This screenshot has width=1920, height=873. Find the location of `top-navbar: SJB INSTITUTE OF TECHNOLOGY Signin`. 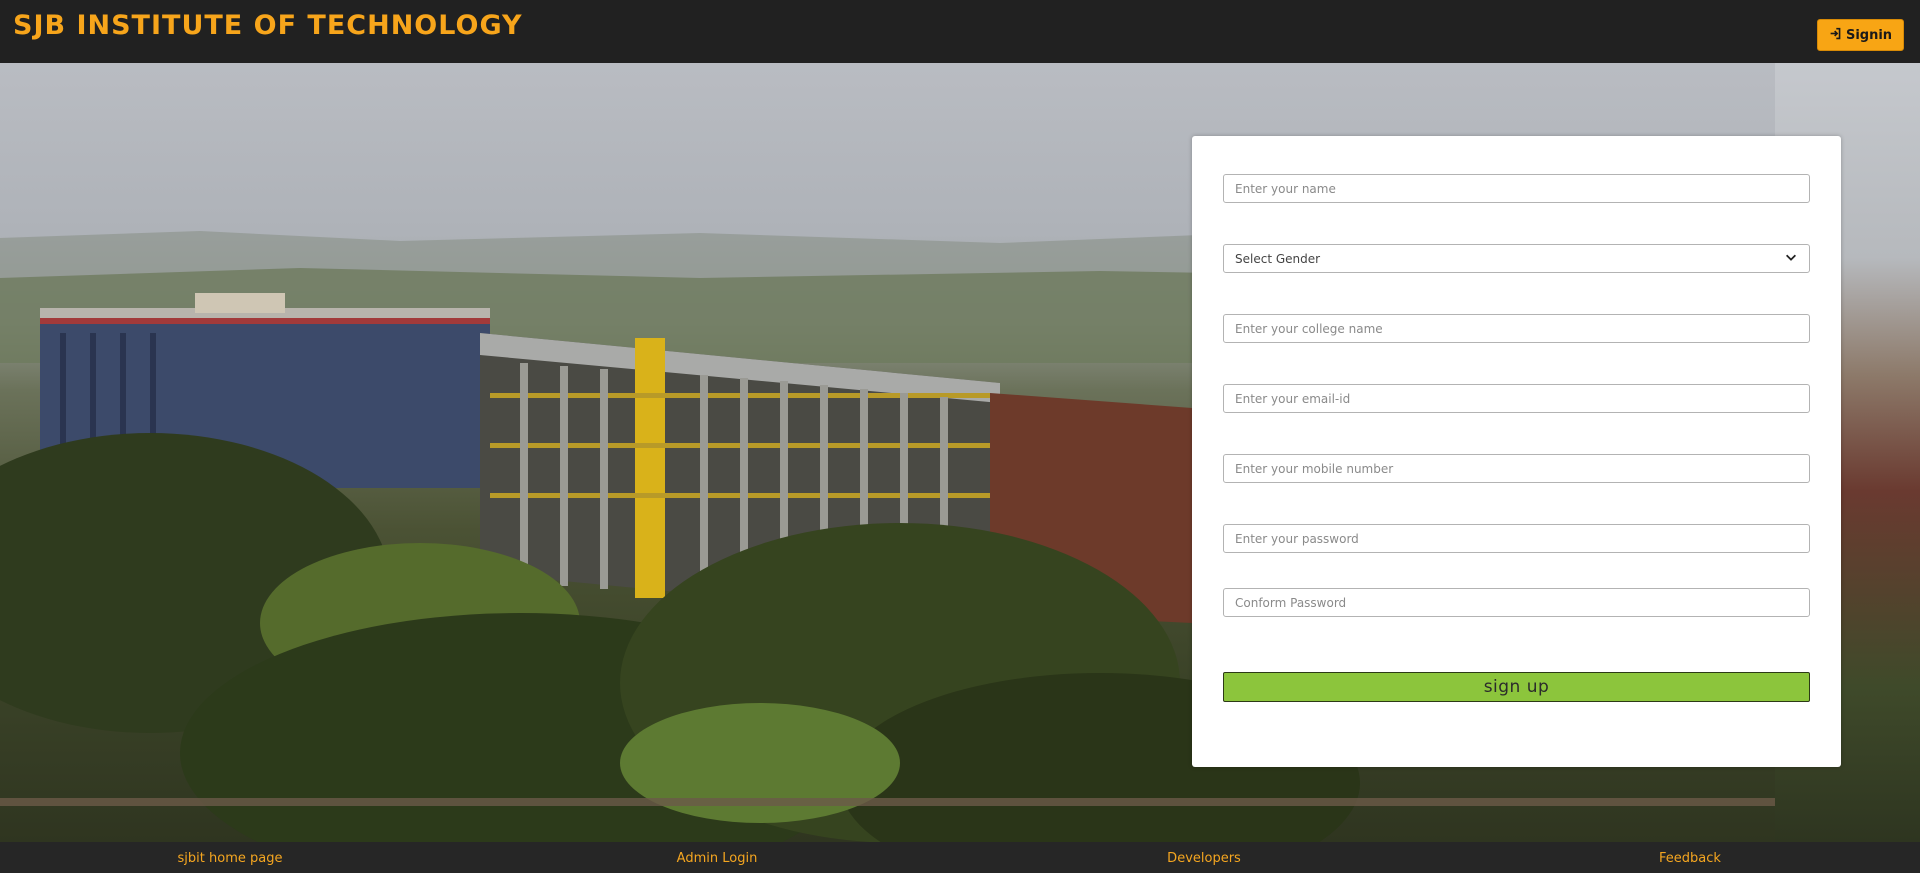

top-navbar: SJB INSTITUTE OF TECHNOLOGY Signin is located at coordinates (960, 31).